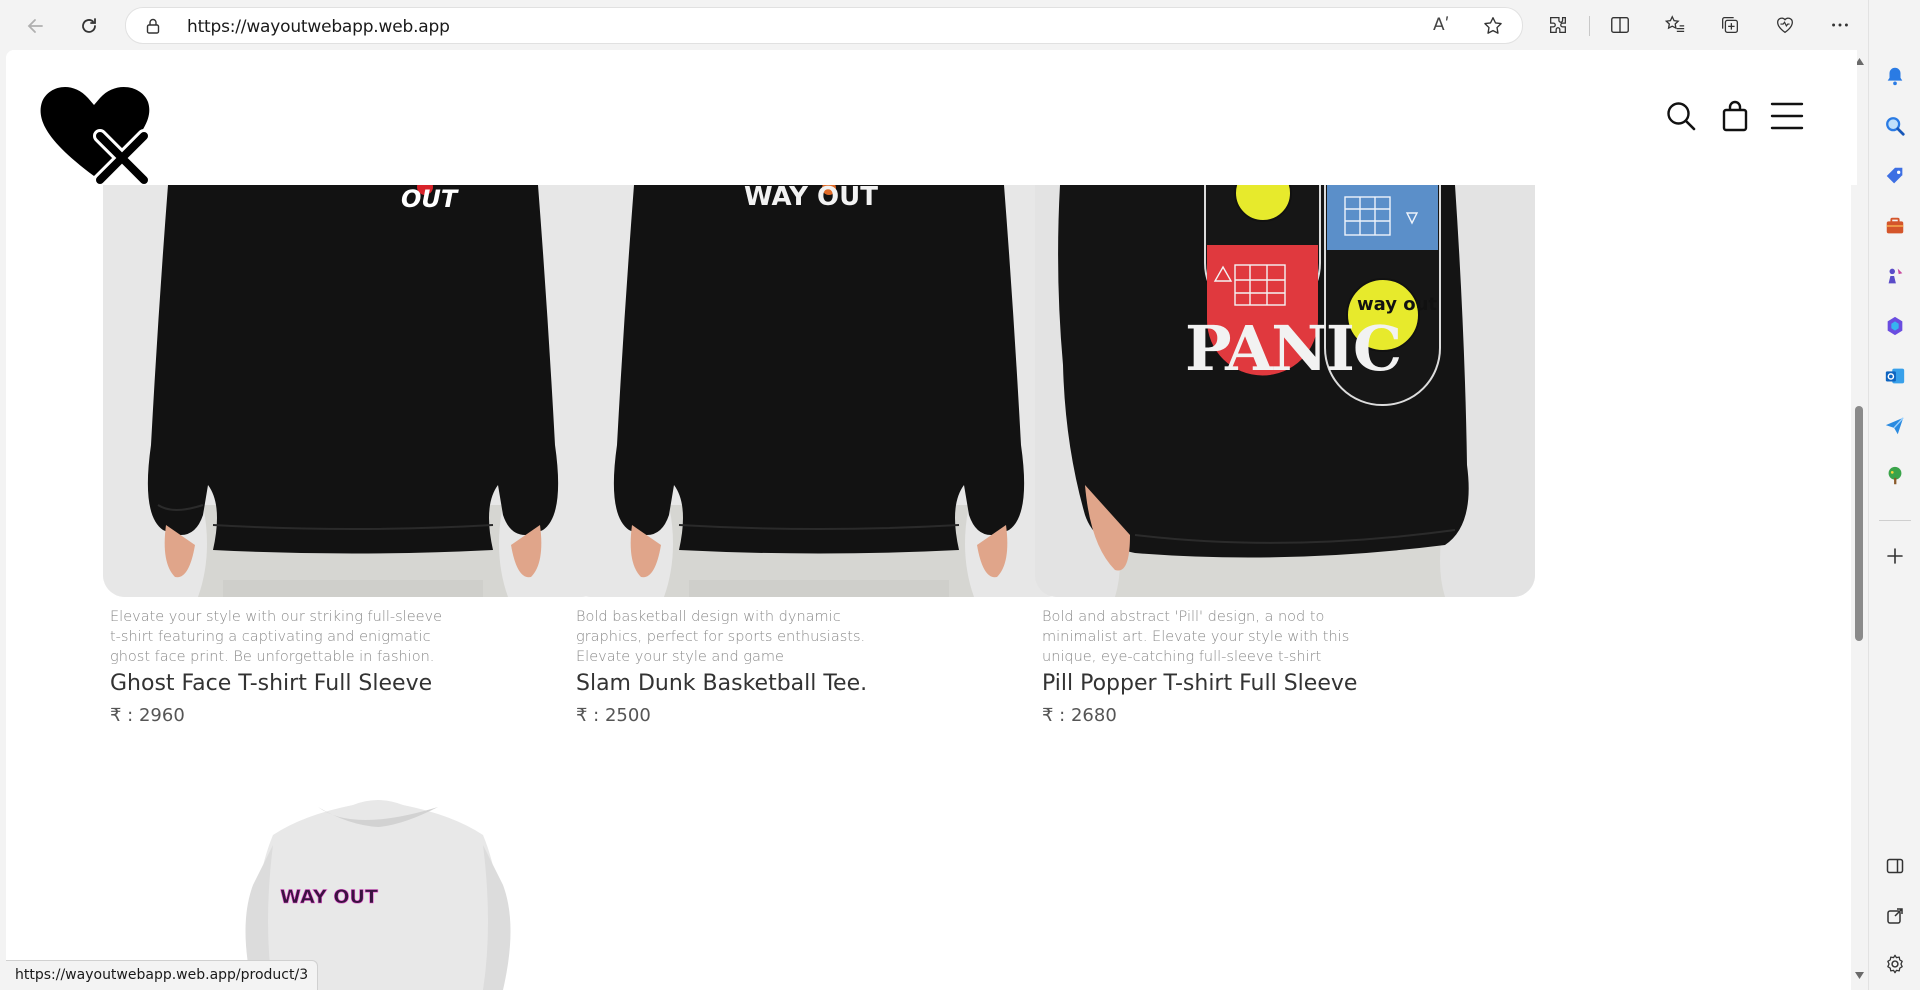  I want to click on product-name: Ghost Face T-shirt Full Sleeve, so click(271, 683).